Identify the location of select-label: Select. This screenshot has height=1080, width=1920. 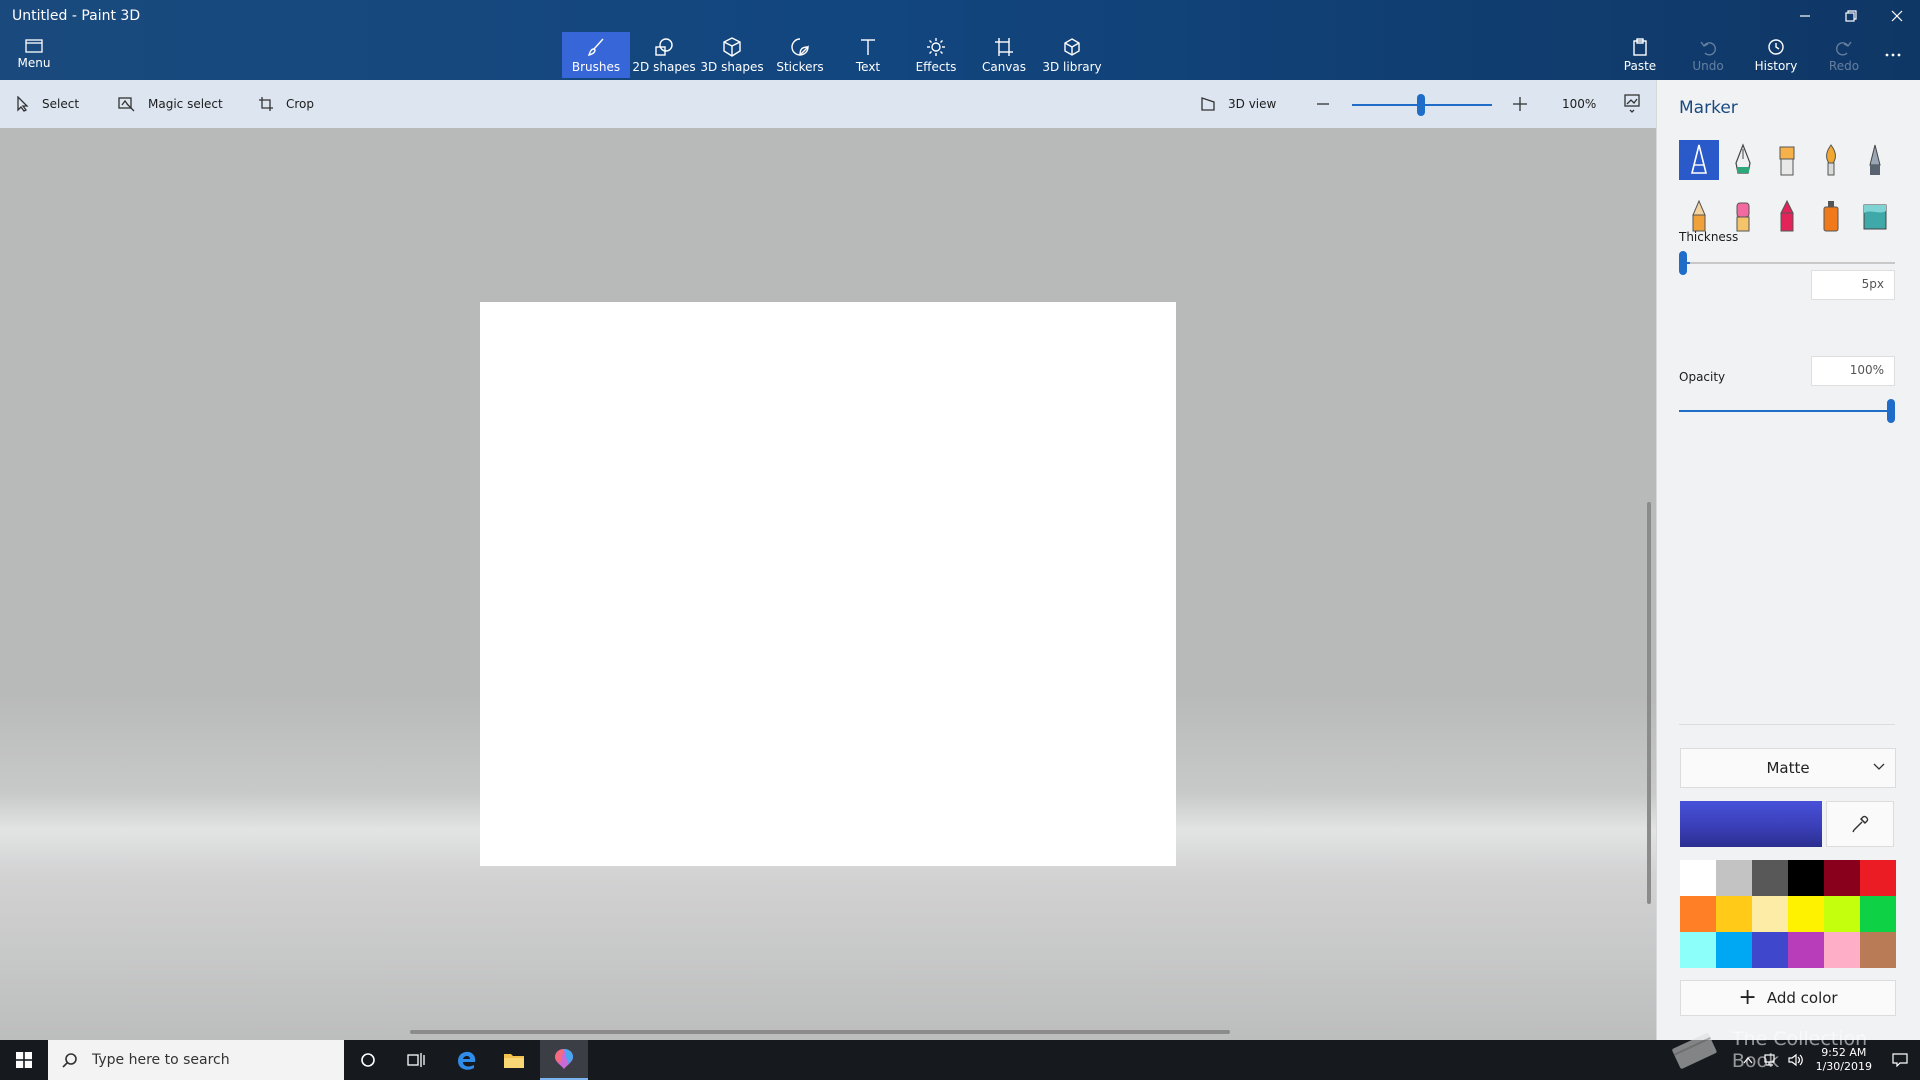
(61, 104).